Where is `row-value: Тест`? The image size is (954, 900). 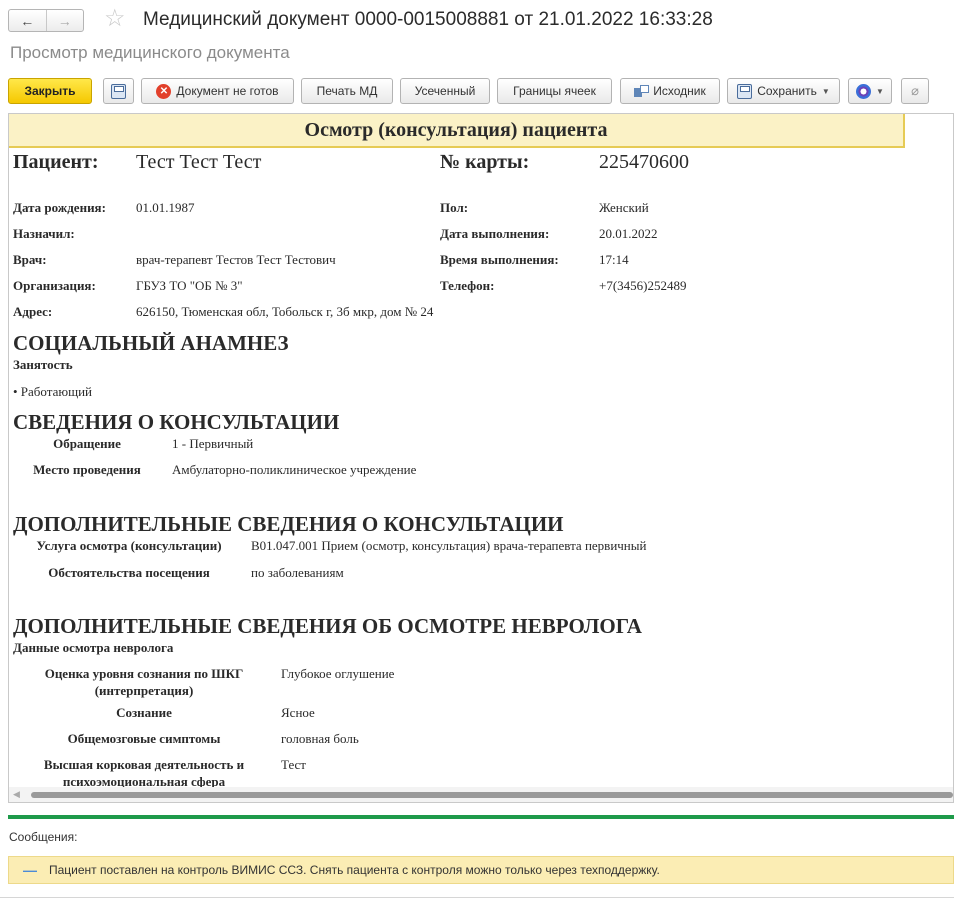 row-value: Тест is located at coordinates (293, 764).